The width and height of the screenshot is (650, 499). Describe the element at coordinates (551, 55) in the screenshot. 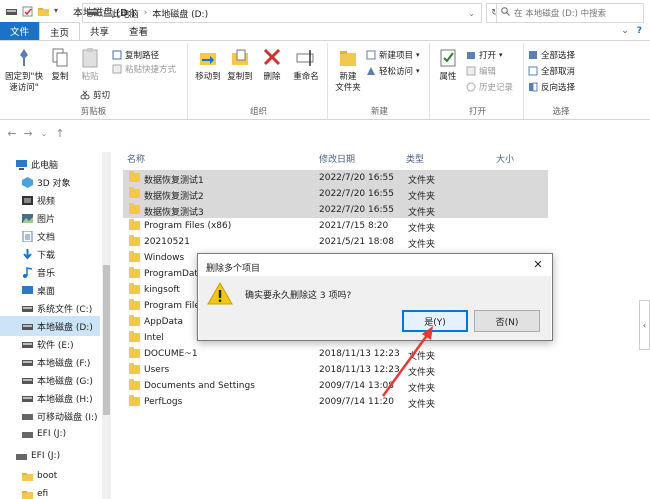

I see `select-all-button: 全部选择` at that location.